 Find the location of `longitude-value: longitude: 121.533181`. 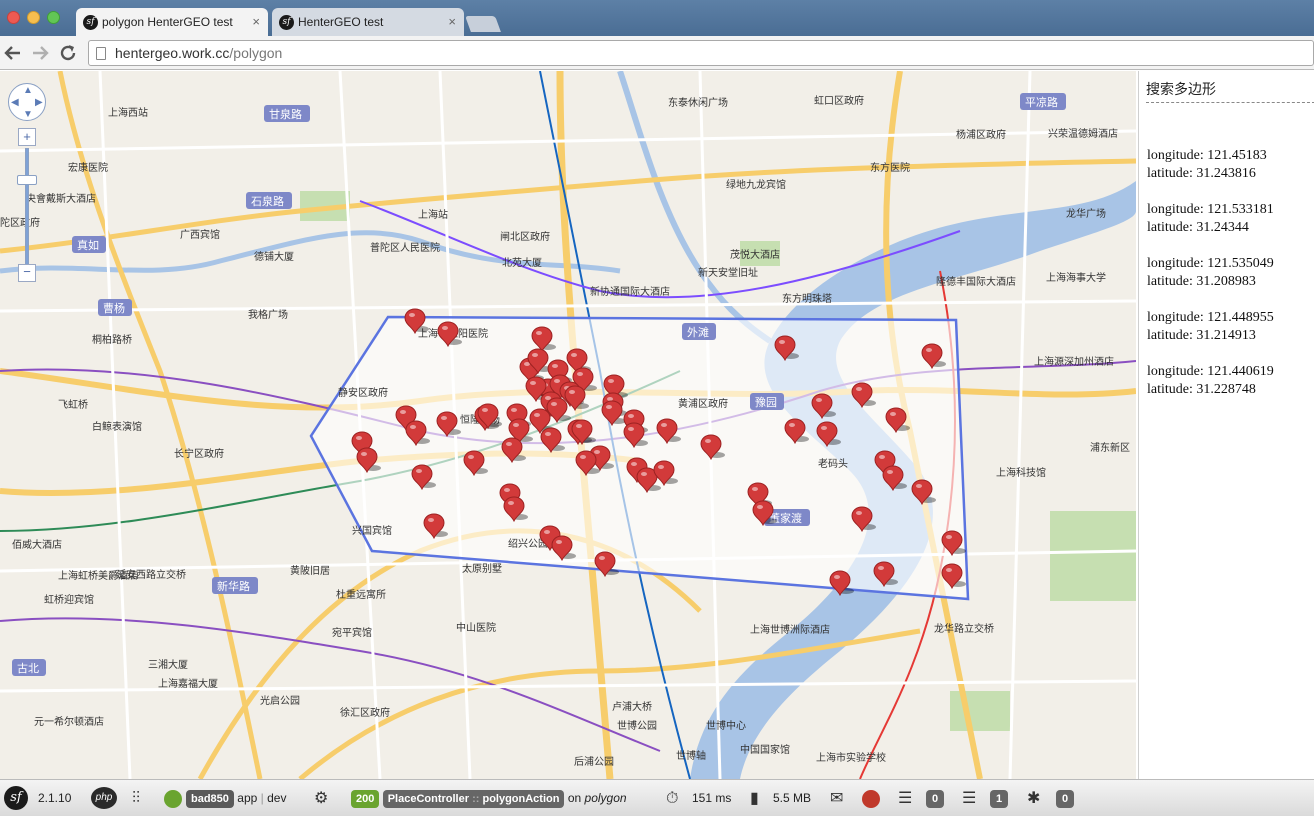

longitude-value: longitude: 121.533181 is located at coordinates (1210, 209).